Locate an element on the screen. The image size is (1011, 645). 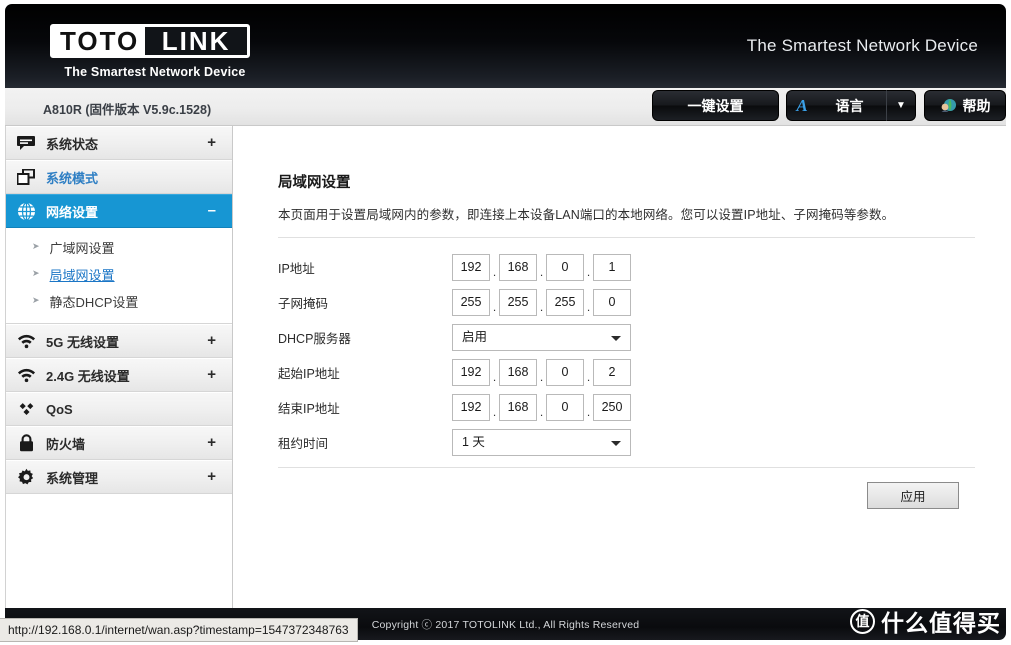
end-octet-1: 192 is located at coordinates (471, 407).